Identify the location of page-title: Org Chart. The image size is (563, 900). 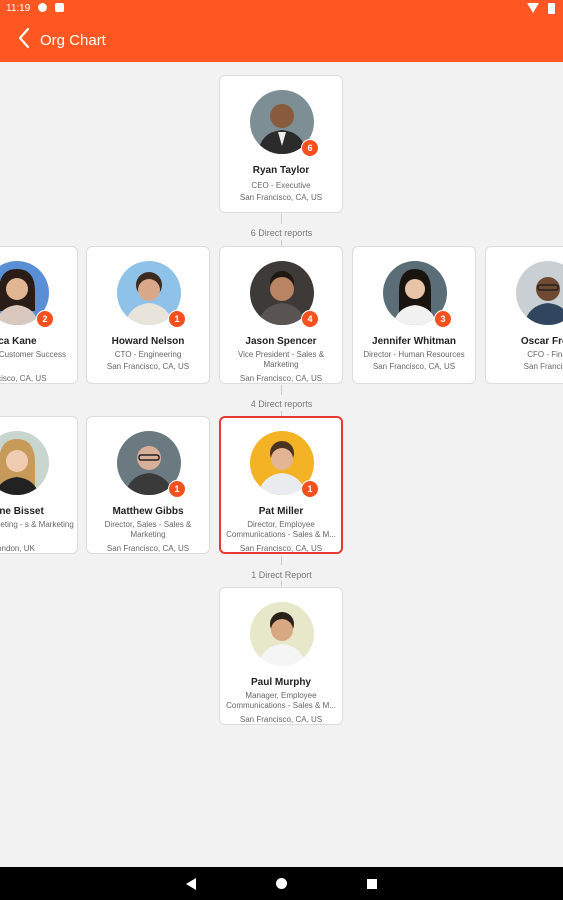
(73, 40).